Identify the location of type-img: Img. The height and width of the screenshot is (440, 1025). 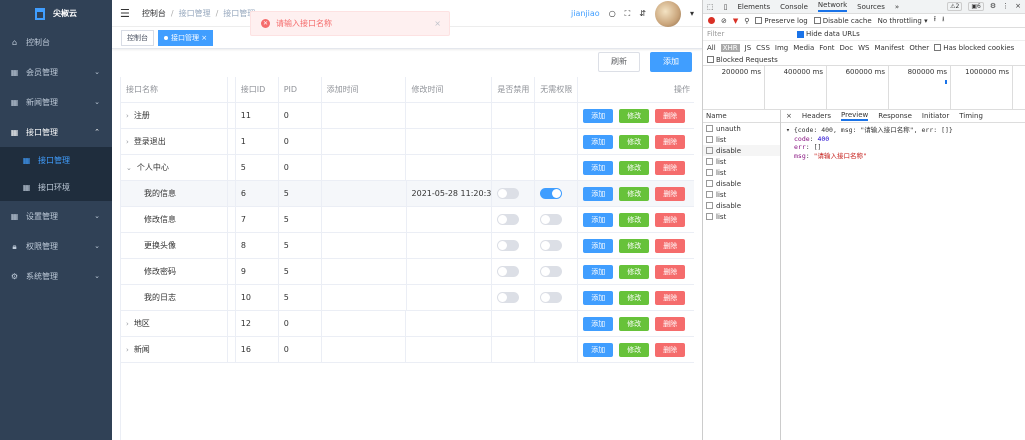
(781, 48).